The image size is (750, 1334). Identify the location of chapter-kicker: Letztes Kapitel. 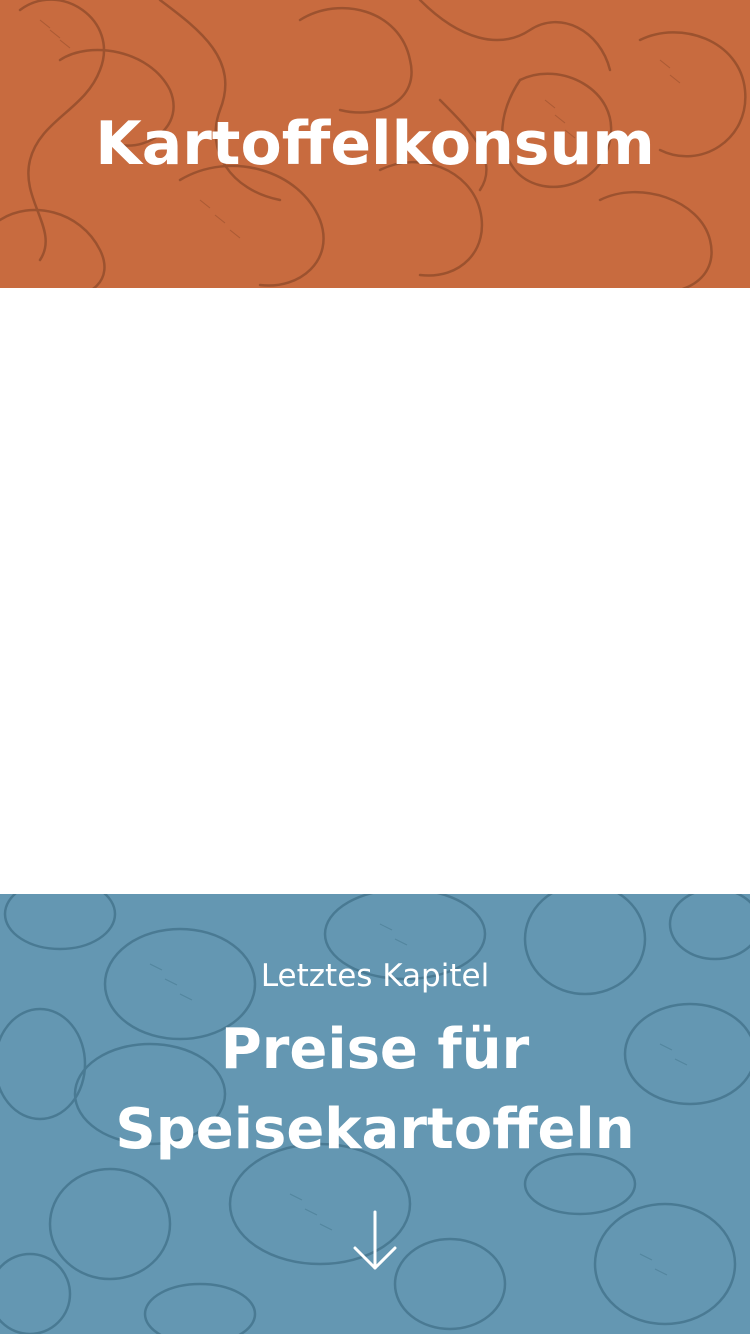
(375, 976).